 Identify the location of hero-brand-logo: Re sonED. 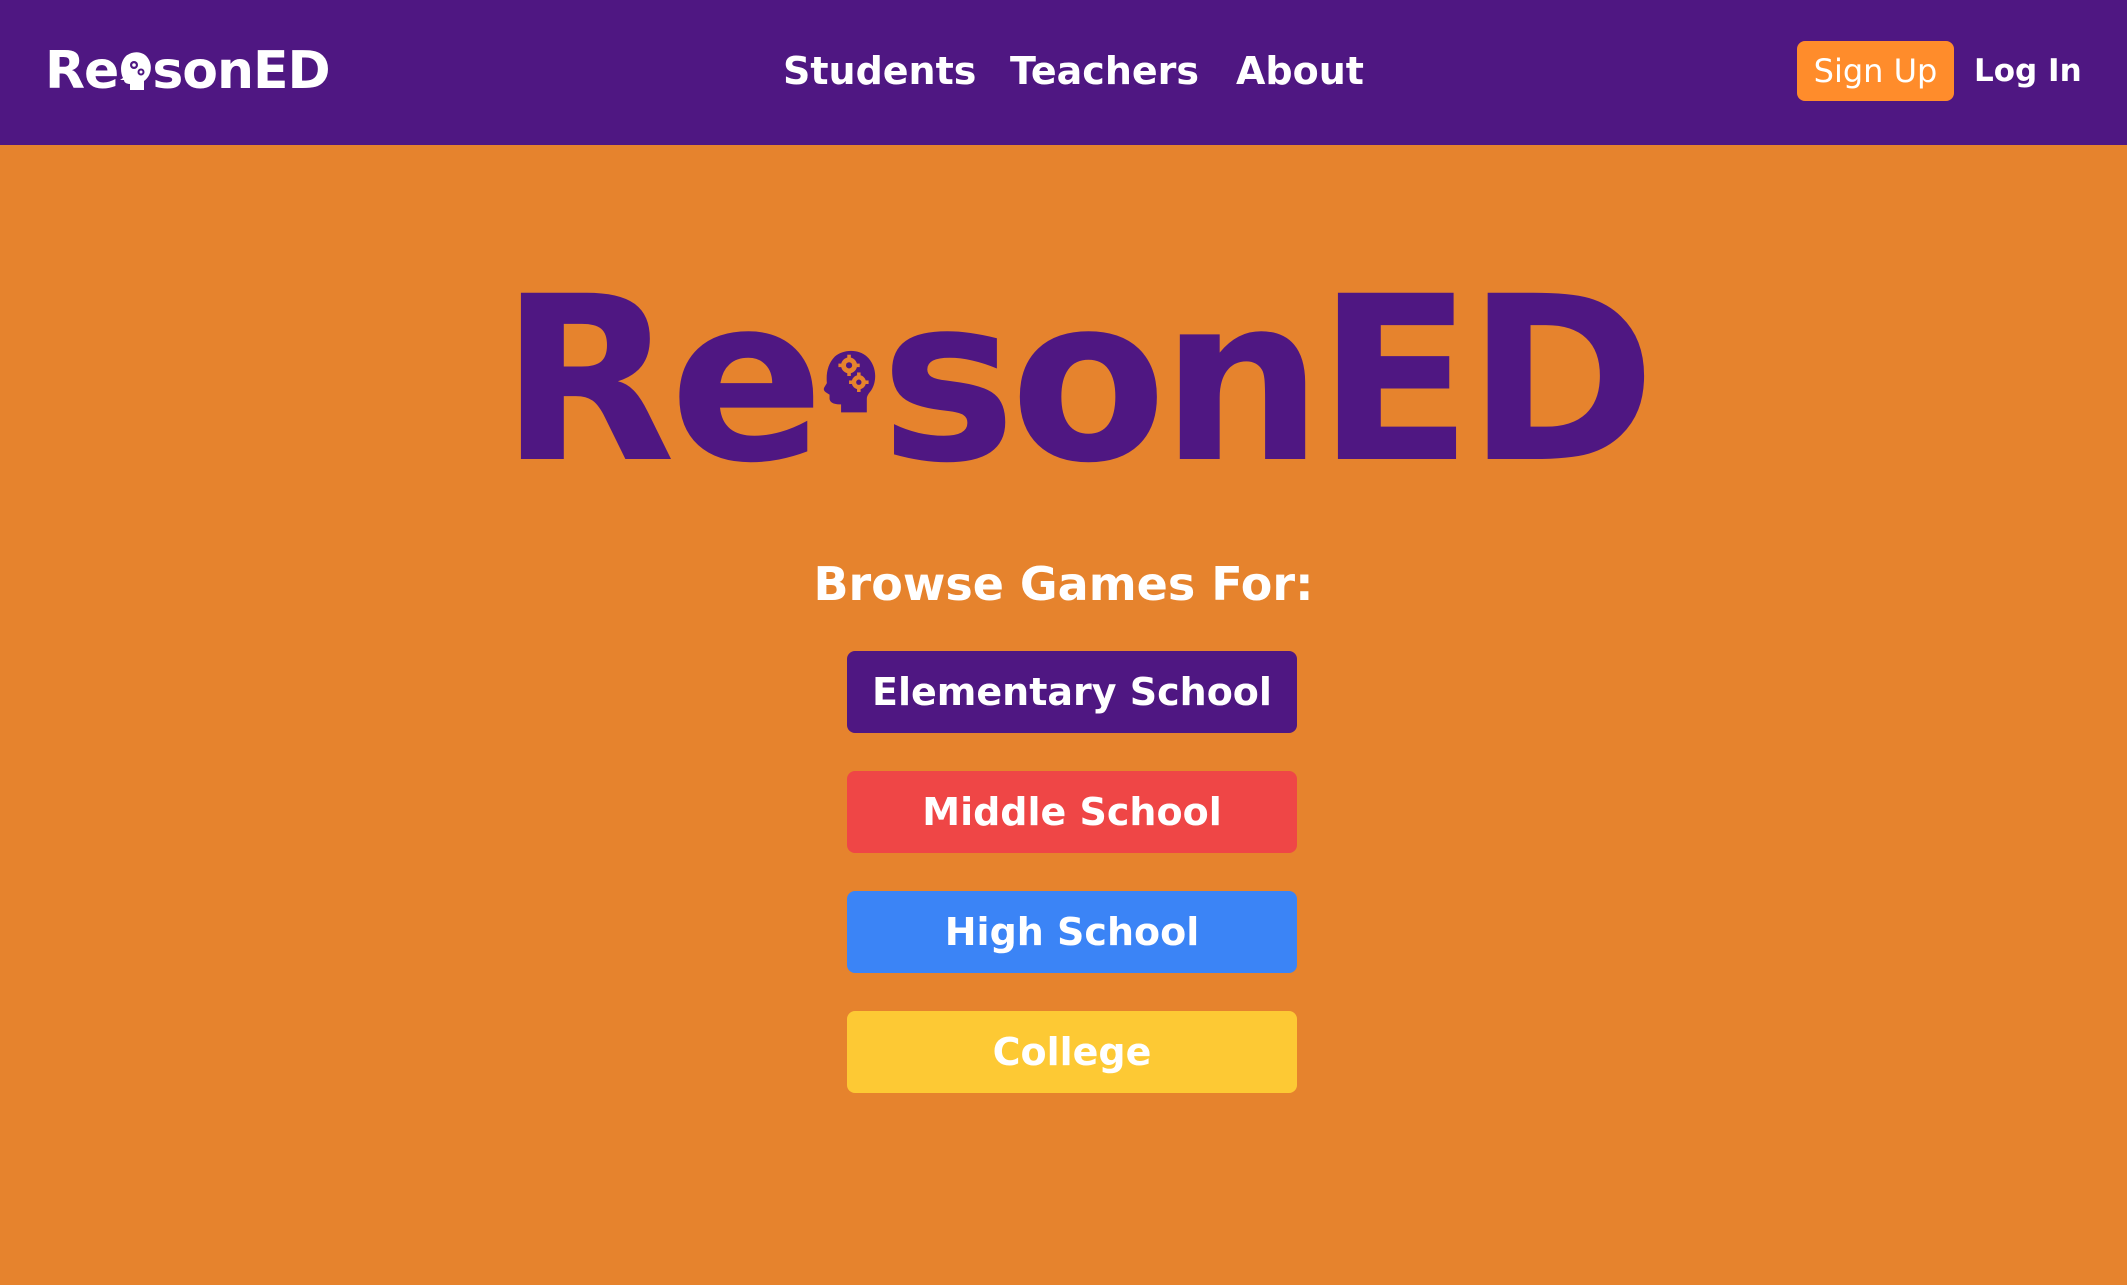
(1078, 380).